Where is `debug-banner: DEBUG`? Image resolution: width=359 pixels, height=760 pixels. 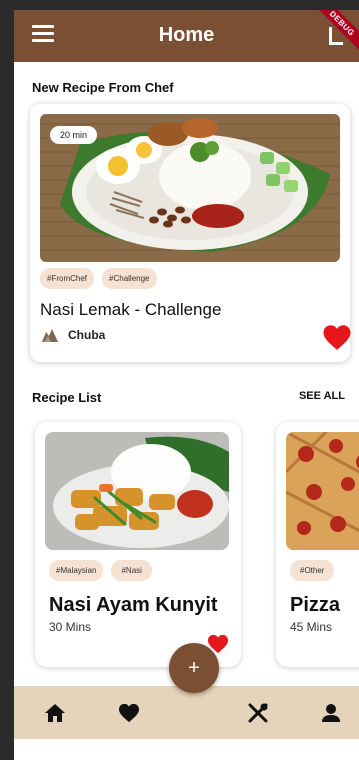
debug-banner: DEBUG is located at coordinates (332, 38).